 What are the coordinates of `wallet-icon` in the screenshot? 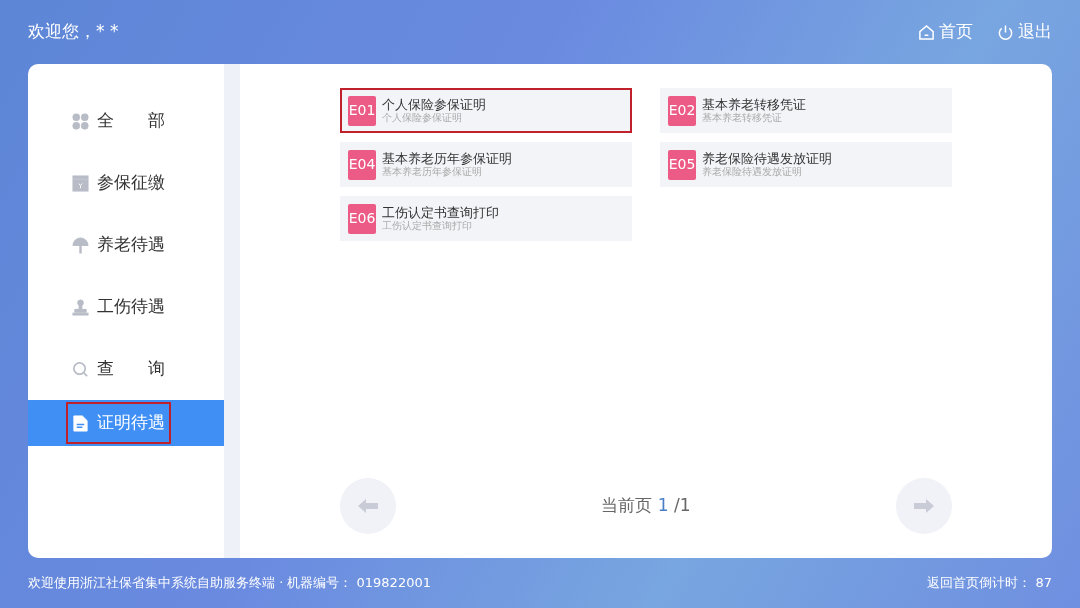 It's located at (80, 183).